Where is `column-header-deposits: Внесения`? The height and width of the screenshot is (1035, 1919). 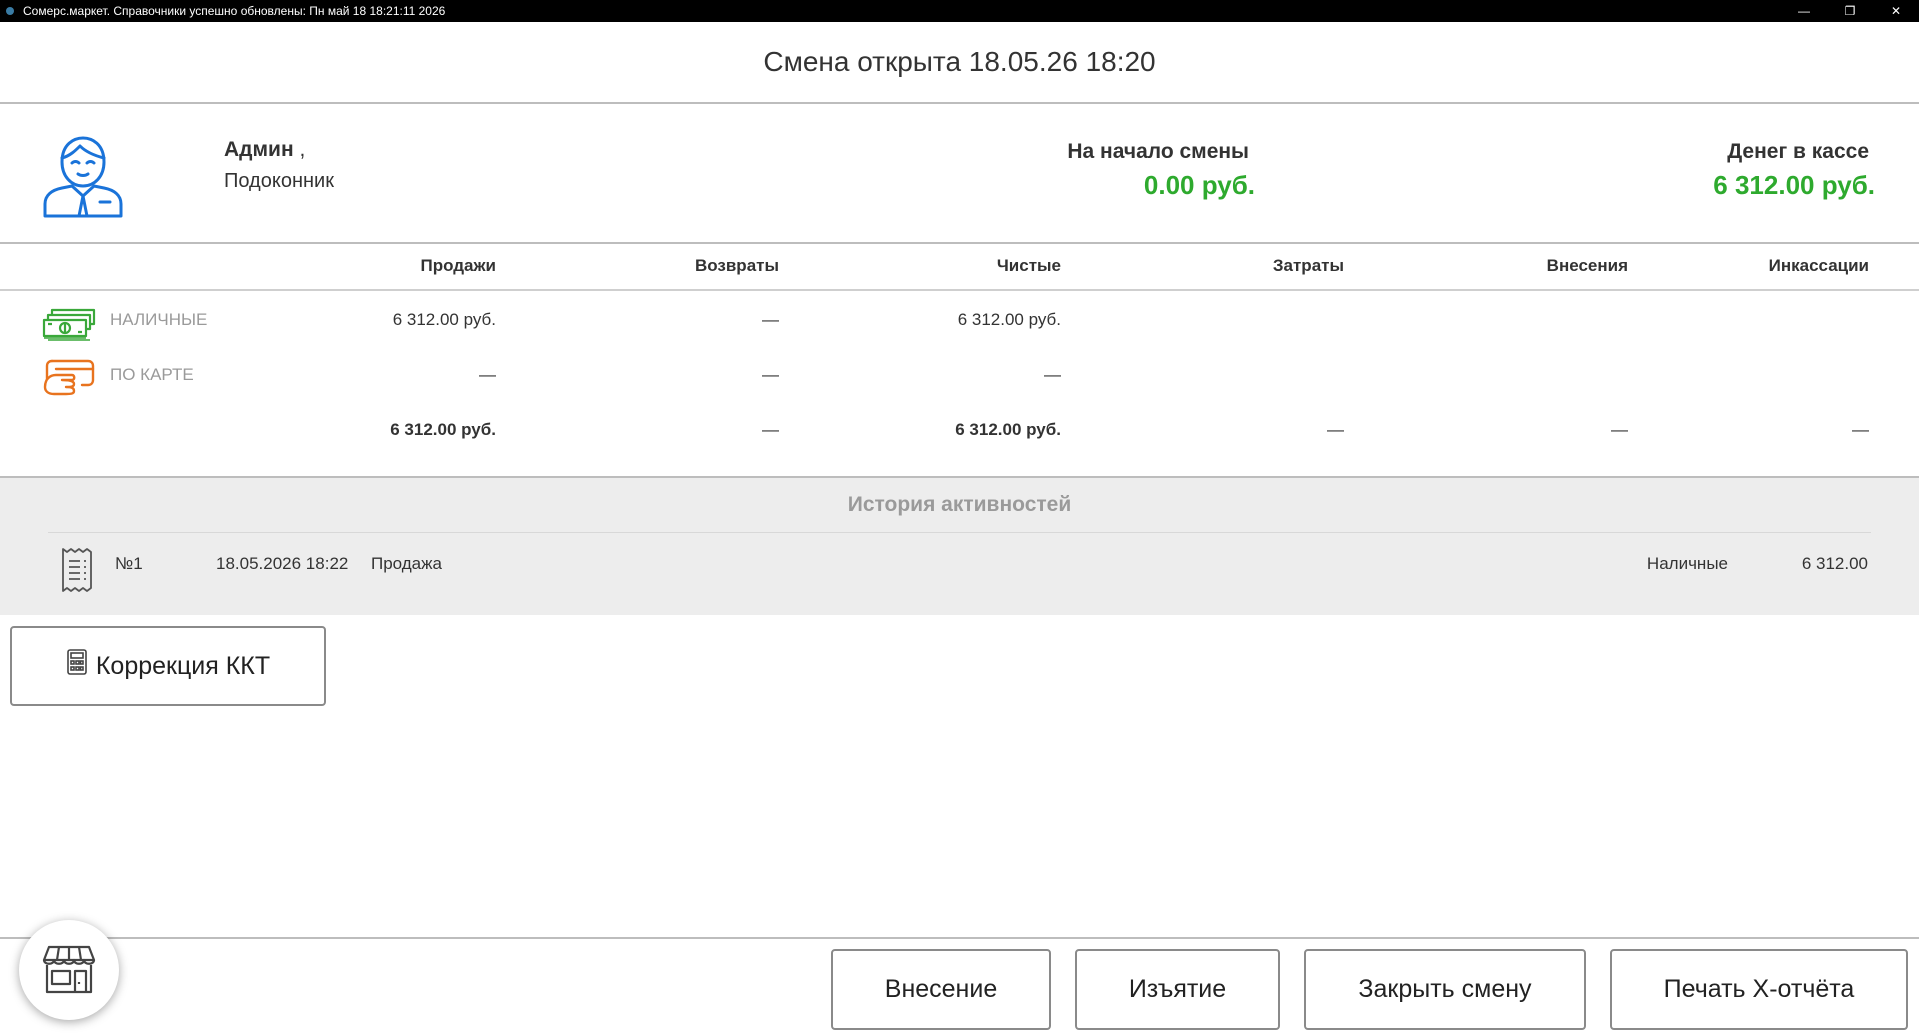
column-header-deposits: Внесения is located at coordinates (1587, 265).